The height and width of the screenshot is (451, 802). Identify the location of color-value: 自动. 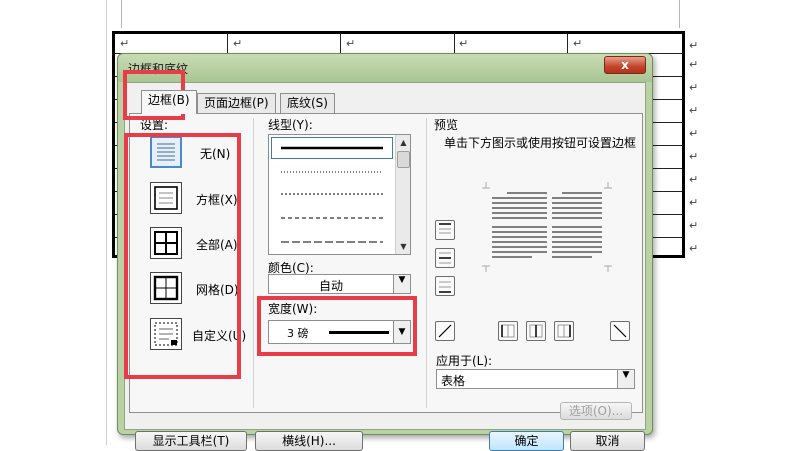
(331, 286).